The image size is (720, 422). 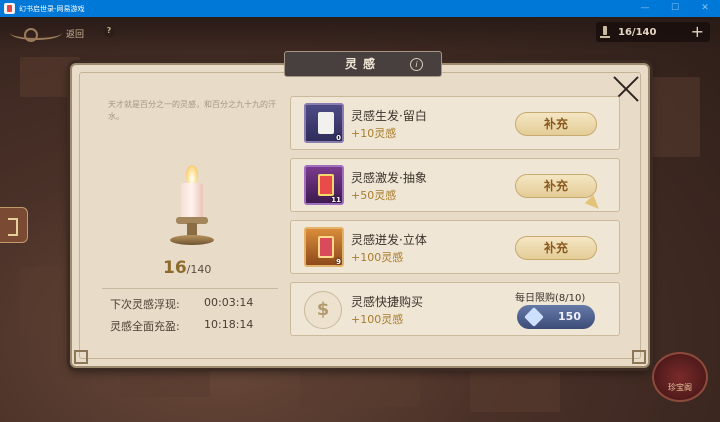 I want to click on add-inspiration-button: +, so click(x=697, y=32).